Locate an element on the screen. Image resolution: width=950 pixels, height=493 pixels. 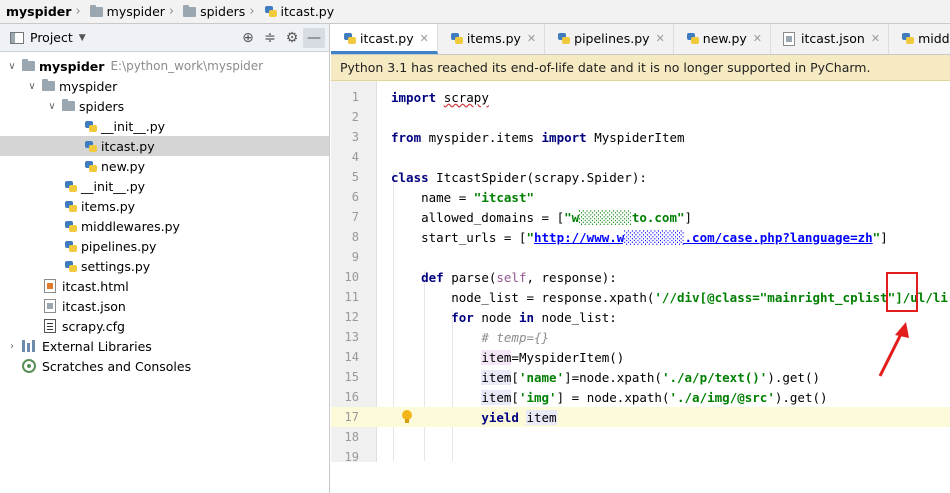
annotation-arrow is located at coordinates (893, 349).